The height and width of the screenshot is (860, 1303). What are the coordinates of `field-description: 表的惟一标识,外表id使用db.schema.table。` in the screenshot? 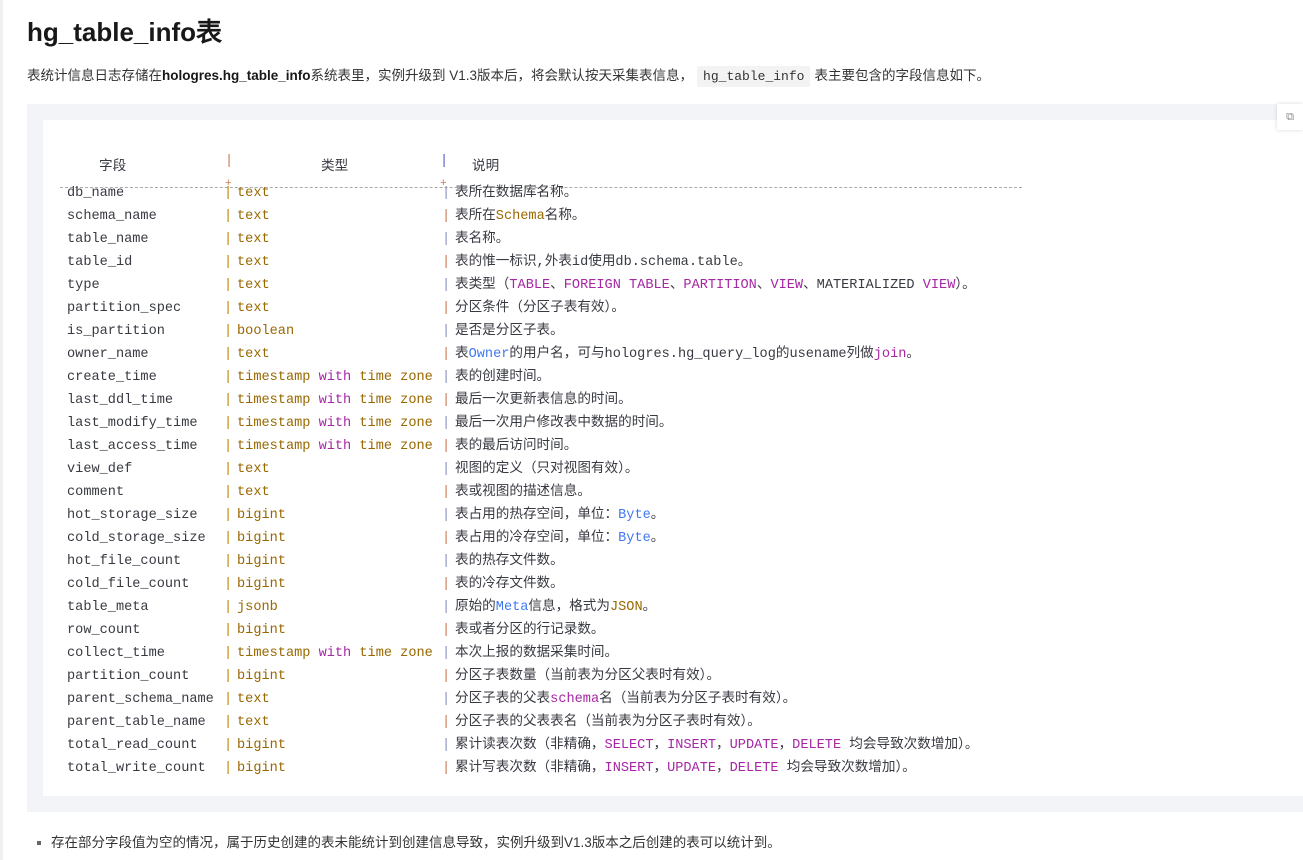 It's located at (603, 262).